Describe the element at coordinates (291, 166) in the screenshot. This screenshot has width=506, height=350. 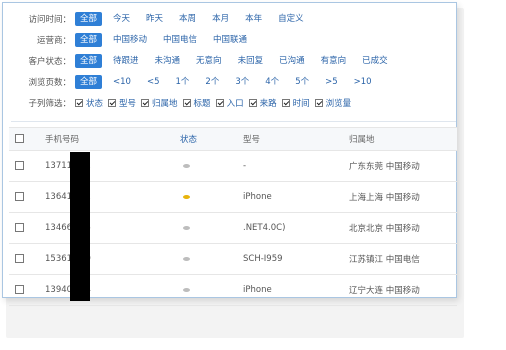
I see `model-cell: -` at that location.